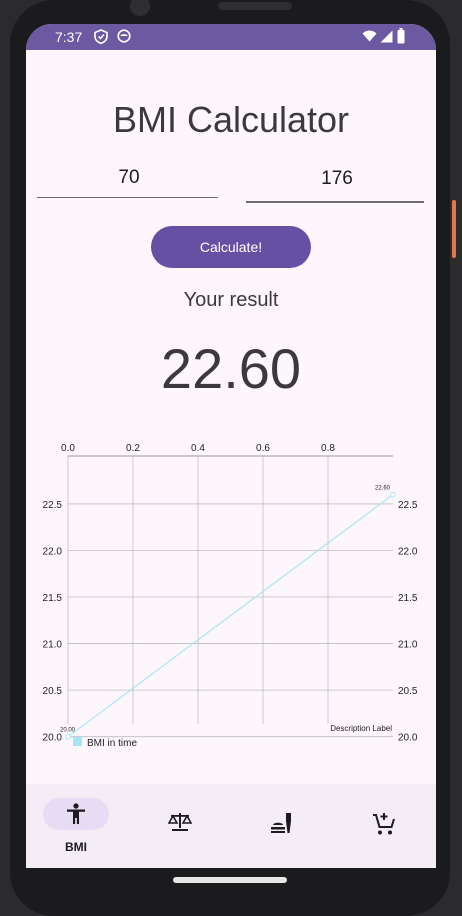 This screenshot has width=462, height=916. Describe the element at coordinates (180, 822) in the screenshot. I see `scale-icon` at that location.